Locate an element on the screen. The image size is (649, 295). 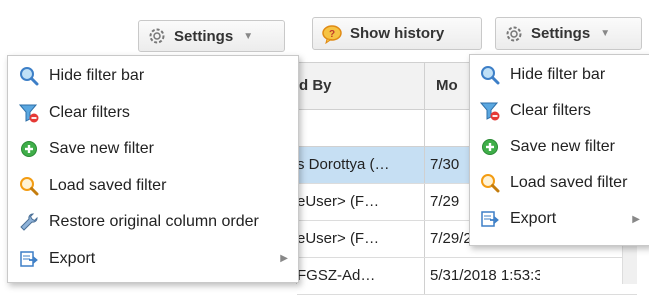
menu-item-label: Restore original column order is located at coordinates (154, 222).